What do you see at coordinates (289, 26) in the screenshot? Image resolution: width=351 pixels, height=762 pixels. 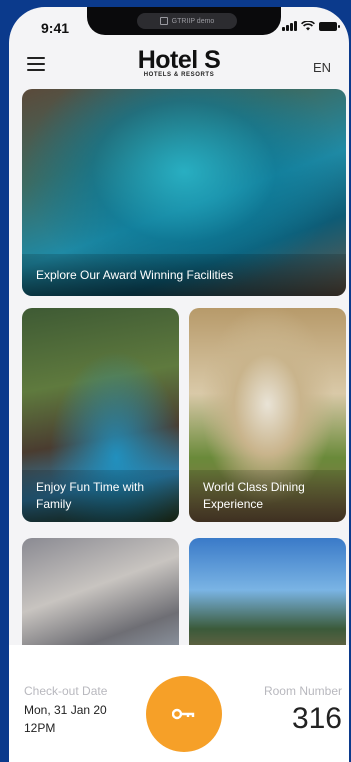 I see `signal-icon` at bounding box center [289, 26].